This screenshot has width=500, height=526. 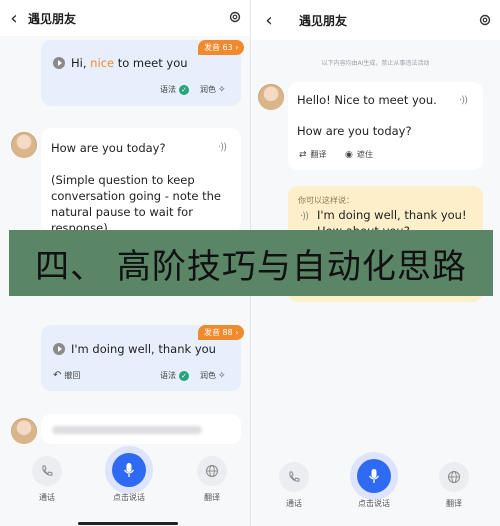 I want to click on left-bottom-bar: 通话 点击说话 翻译, so click(x=125, y=484).